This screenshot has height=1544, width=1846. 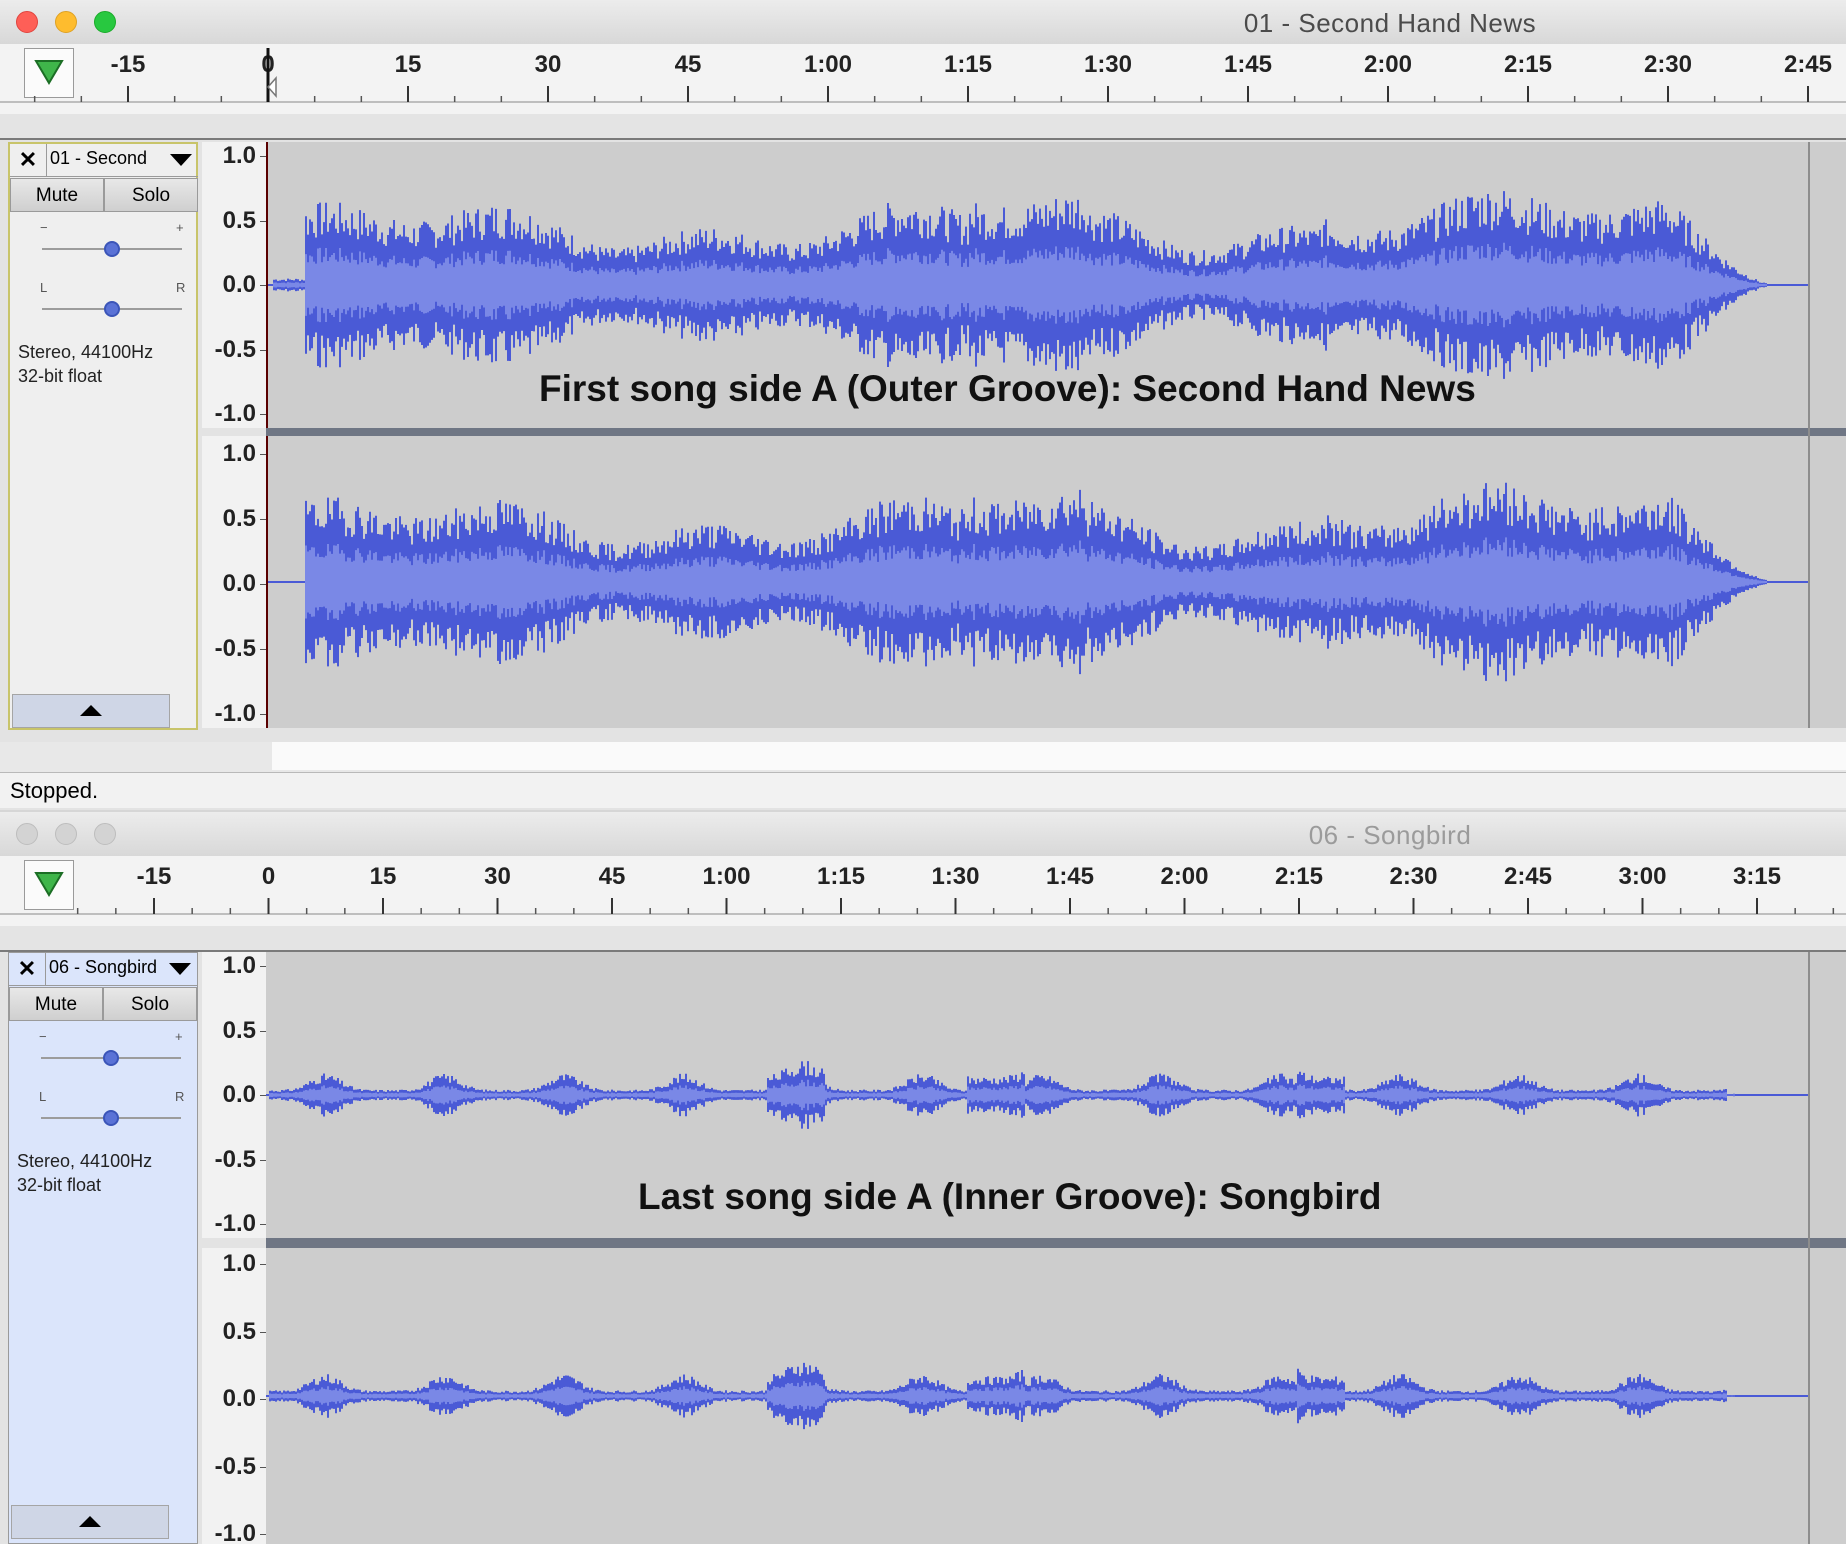 What do you see at coordinates (923, 834) in the screenshot?
I see `title-bar: 06 - Songbird` at bounding box center [923, 834].